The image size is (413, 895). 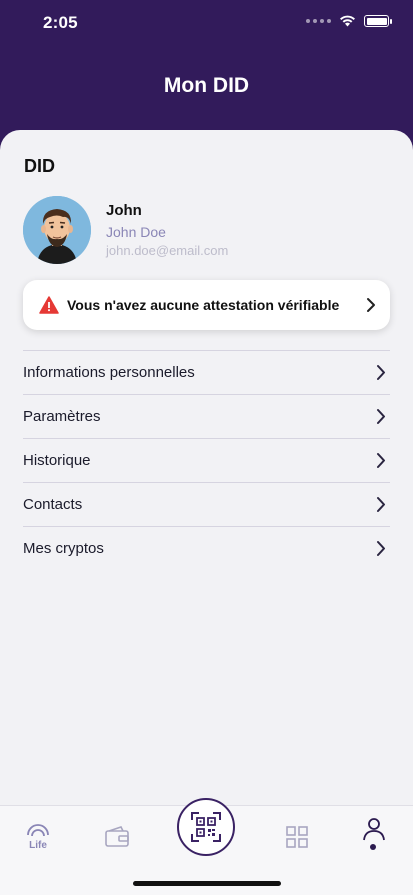 What do you see at coordinates (378, 21) in the screenshot?
I see `battery-icon` at bounding box center [378, 21].